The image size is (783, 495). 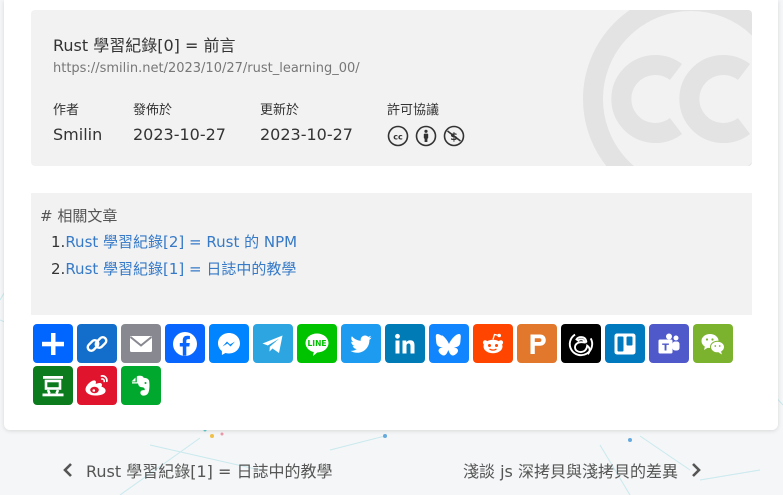 I want to click on threads-share-button, so click(x=581, y=343).